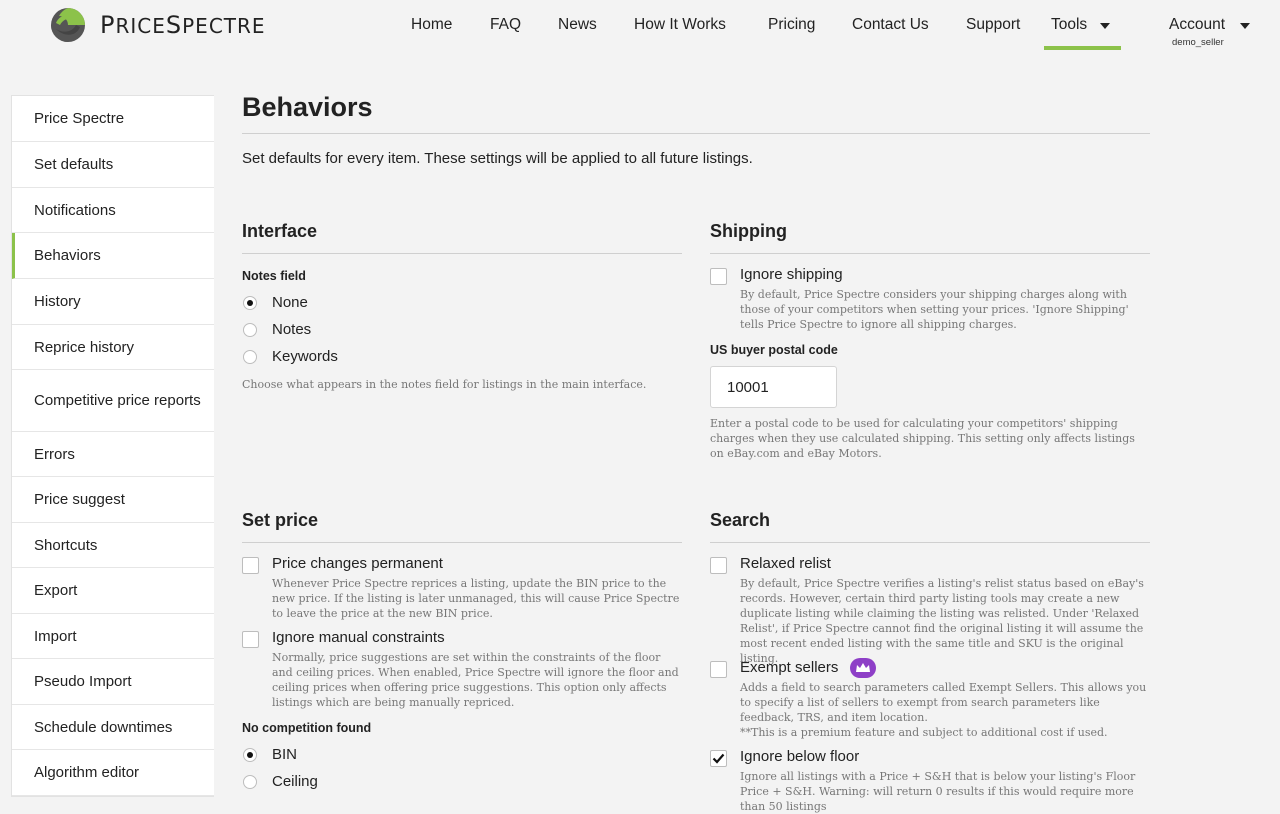 This screenshot has width=1280, height=814. What do you see at coordinates (774, 350) in the screenshot?
I see `postal-code-label: US buyer postal code` at bounding box center [774, 350].